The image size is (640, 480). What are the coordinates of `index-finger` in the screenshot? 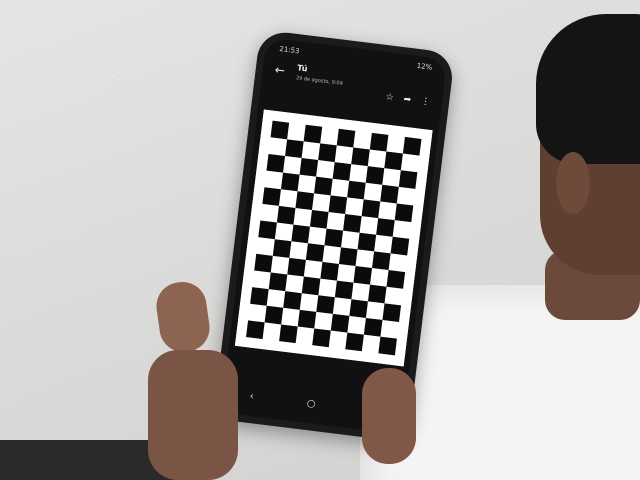 It's located at (389, 416).